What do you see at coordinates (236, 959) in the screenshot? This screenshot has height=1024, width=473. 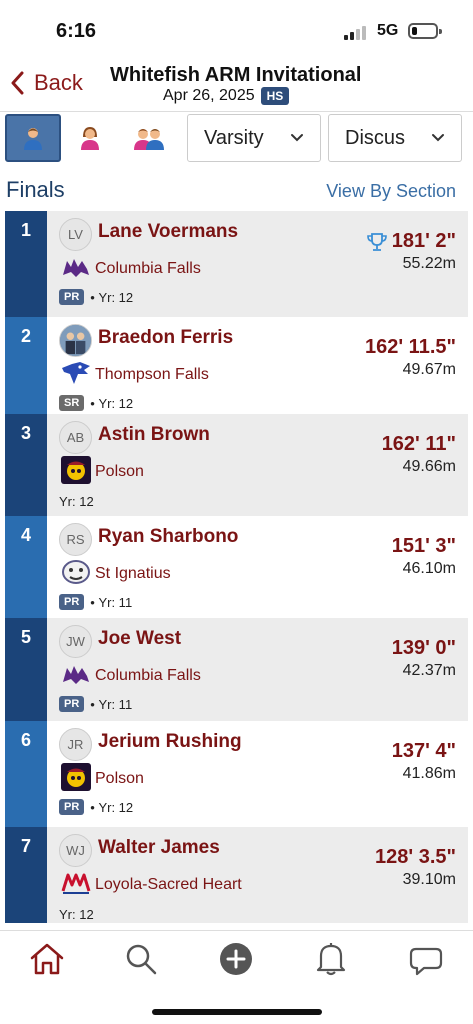 I see `tab-add` at bounding box center [236, 959].